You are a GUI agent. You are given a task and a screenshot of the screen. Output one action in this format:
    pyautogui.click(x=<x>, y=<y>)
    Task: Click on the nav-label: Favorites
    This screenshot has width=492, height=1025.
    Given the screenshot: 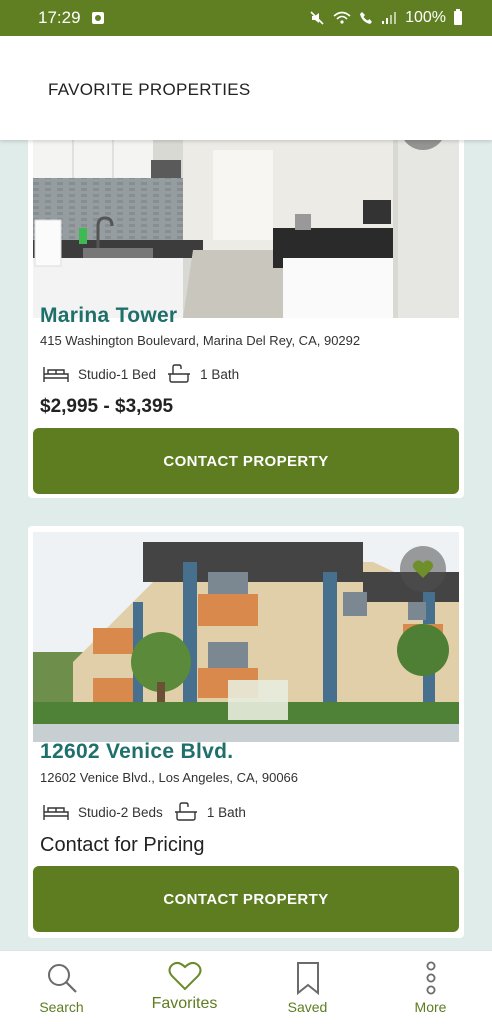 What is the action you would take?
    pyautogui.click(x=184, y=1003)
    